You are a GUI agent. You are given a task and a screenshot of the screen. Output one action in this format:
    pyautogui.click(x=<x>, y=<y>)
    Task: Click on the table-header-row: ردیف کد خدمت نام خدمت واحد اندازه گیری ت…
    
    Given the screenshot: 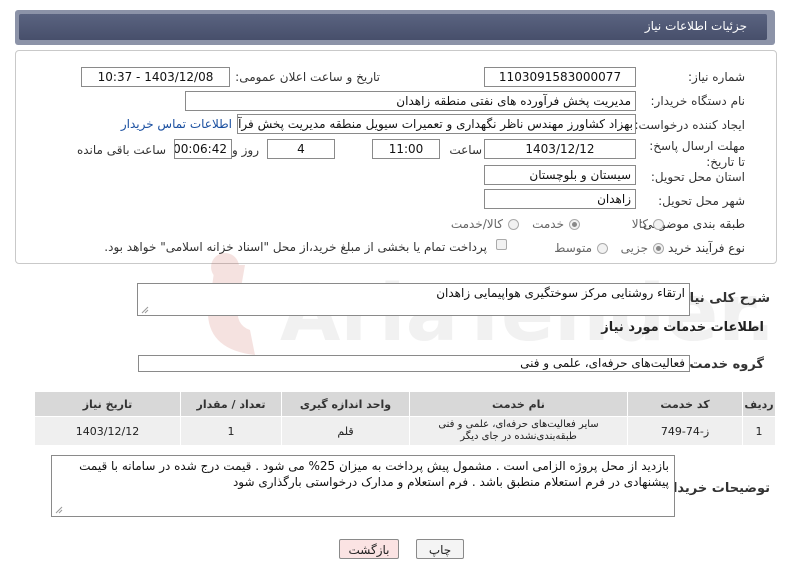 What is the action you would take?
    pyautogui.click(x=405, y=404)
    